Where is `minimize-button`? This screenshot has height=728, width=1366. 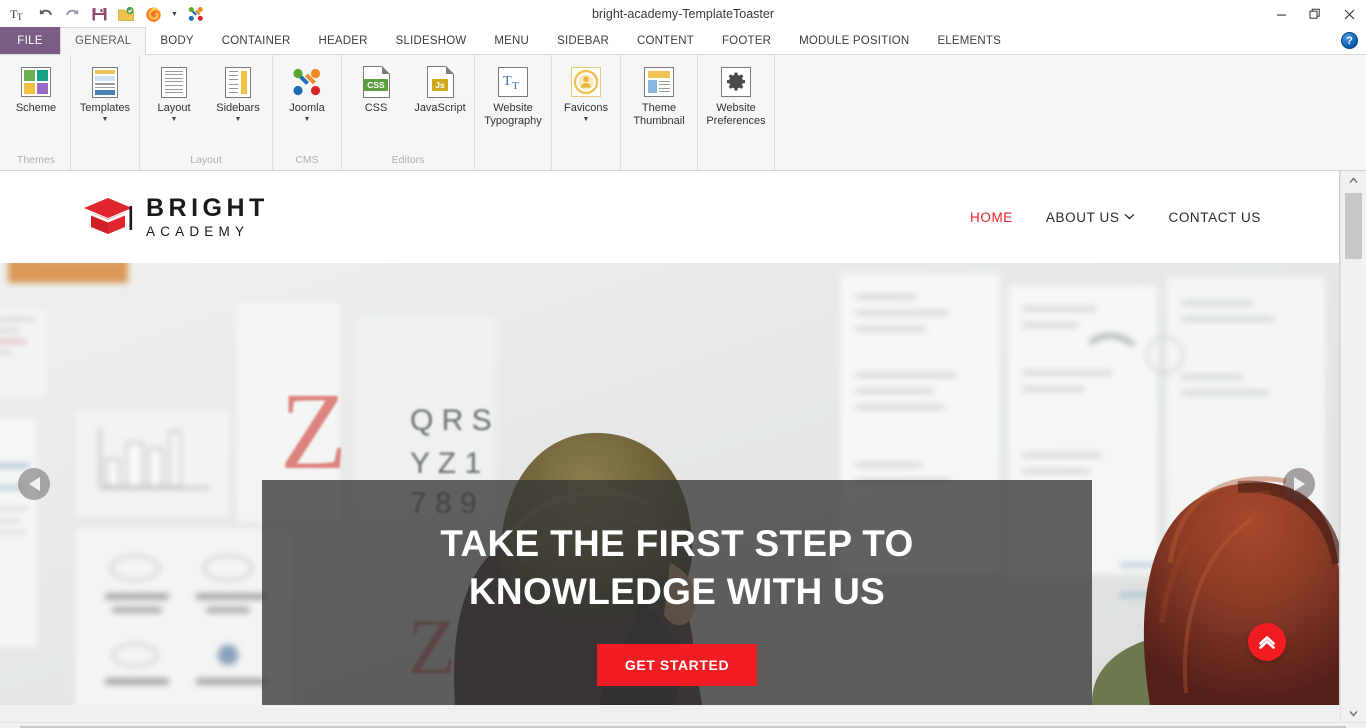
minimize-button is located at coordinates (1281, 14).